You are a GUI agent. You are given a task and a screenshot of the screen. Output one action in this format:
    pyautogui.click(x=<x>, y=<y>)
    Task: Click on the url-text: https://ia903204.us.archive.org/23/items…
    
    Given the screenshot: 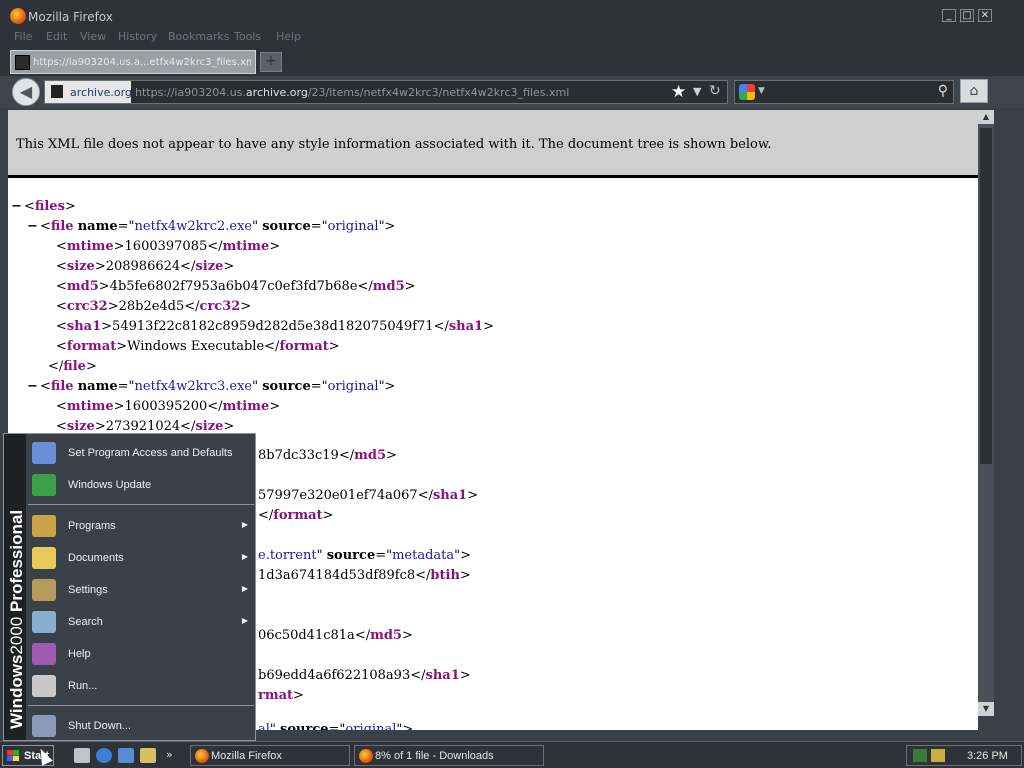 What is the action you would take?
    pyautogui.click(x=352, y=92)
    